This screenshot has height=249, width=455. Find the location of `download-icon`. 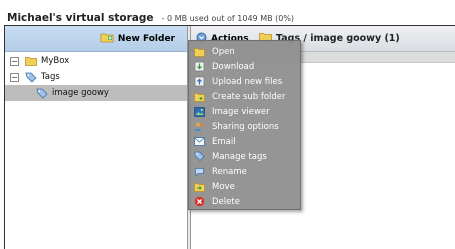

download-icon is located at coordinates (199, 66).